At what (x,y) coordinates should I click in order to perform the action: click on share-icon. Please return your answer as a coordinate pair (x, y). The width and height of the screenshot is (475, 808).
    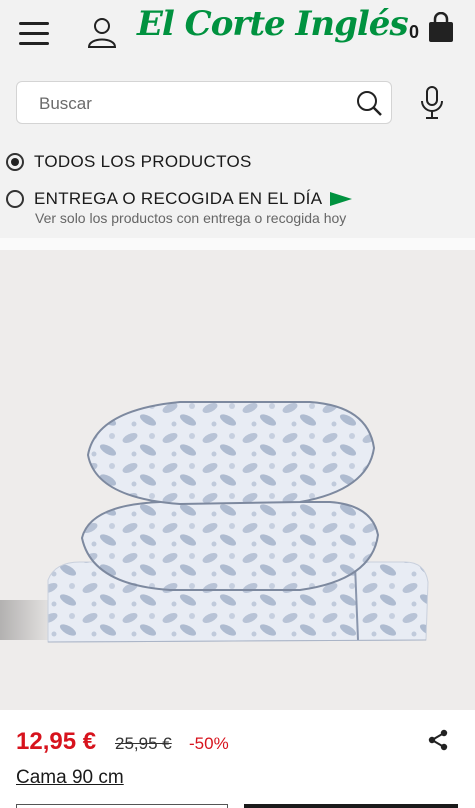
    Looking at the image, I should click on (438, 740).